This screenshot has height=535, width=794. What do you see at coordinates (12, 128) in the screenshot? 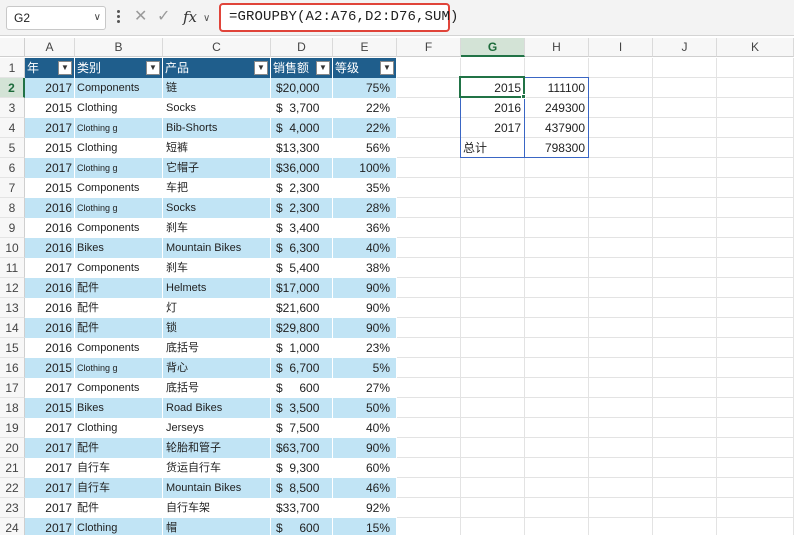
I see `row-header-4: 4` at bounding box center [12, 128].